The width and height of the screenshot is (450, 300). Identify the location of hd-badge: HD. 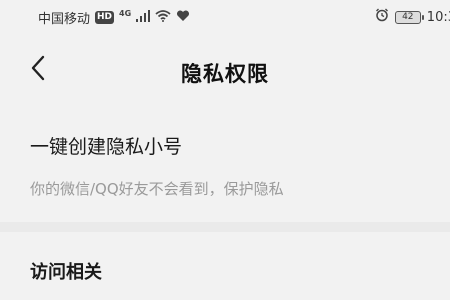
(105, 17).